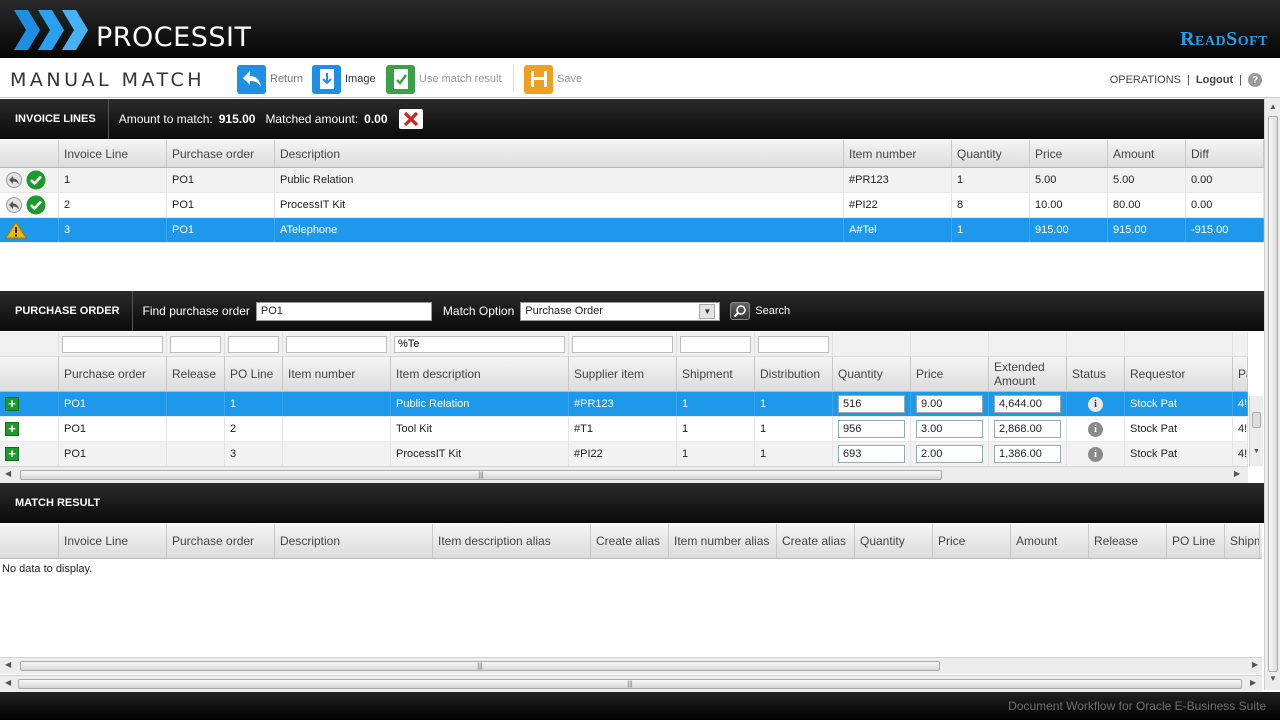  Describe the element at coordinates (1179, 374) in the screenshot. I see `column-header: Requestor` at that location.